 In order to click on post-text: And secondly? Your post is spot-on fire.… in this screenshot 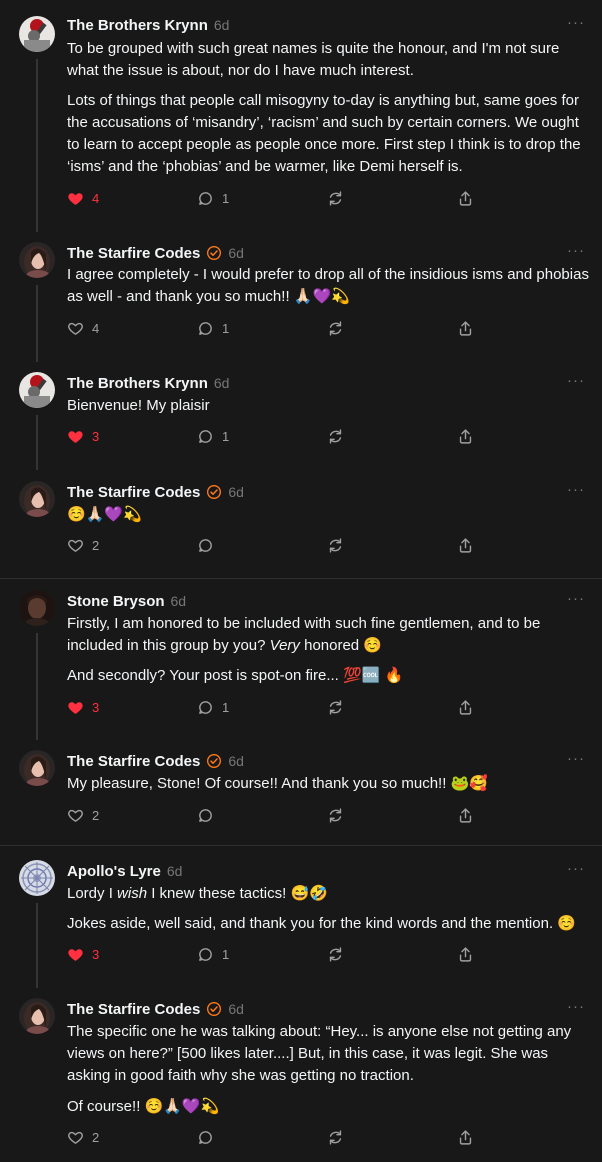, I will do `click(235, 675)`.